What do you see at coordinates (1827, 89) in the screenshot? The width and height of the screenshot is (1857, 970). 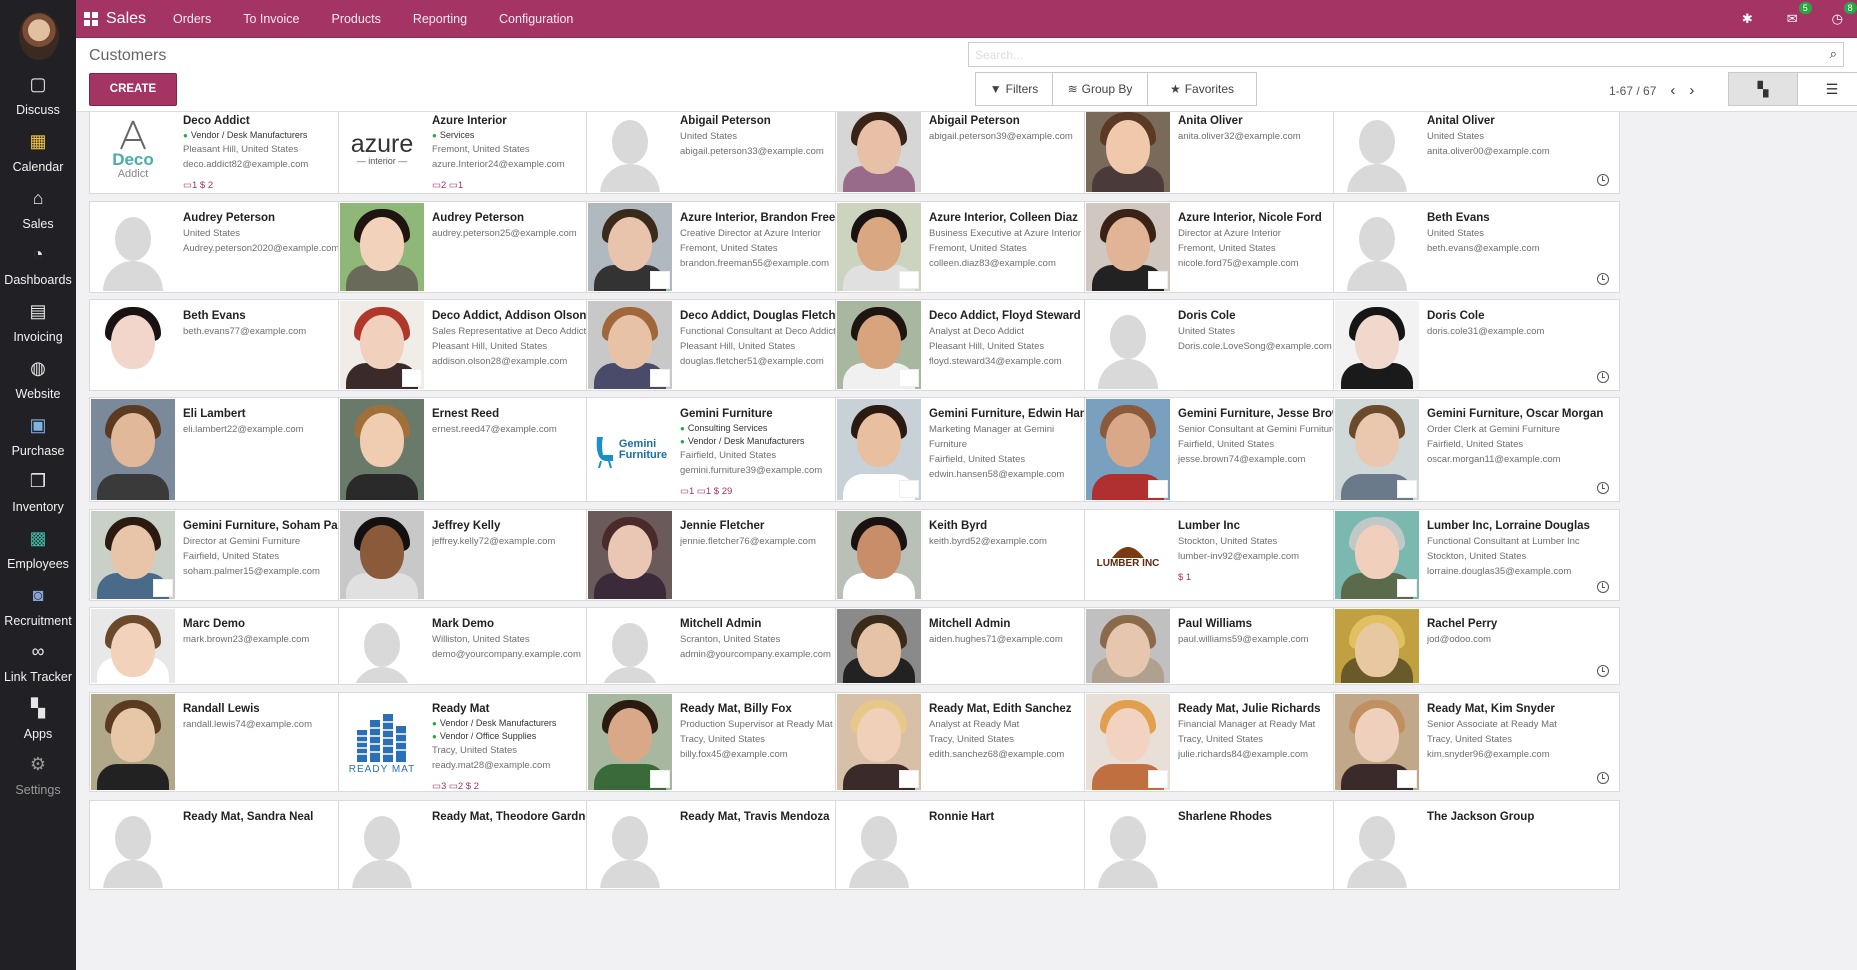 I see `list-view-button: ☰` at bounding box center [1827, 89].